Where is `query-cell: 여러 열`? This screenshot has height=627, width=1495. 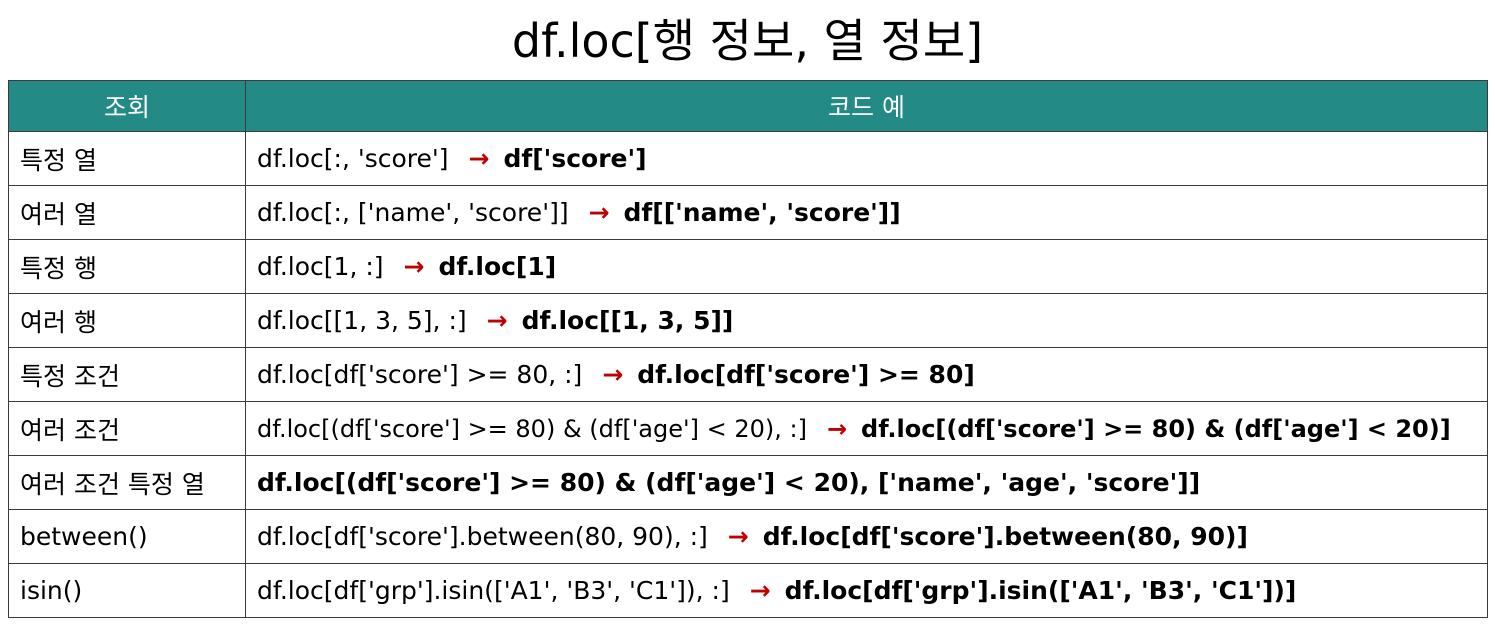 query-cell: 여러 열 is located at coordinates (127, 212).